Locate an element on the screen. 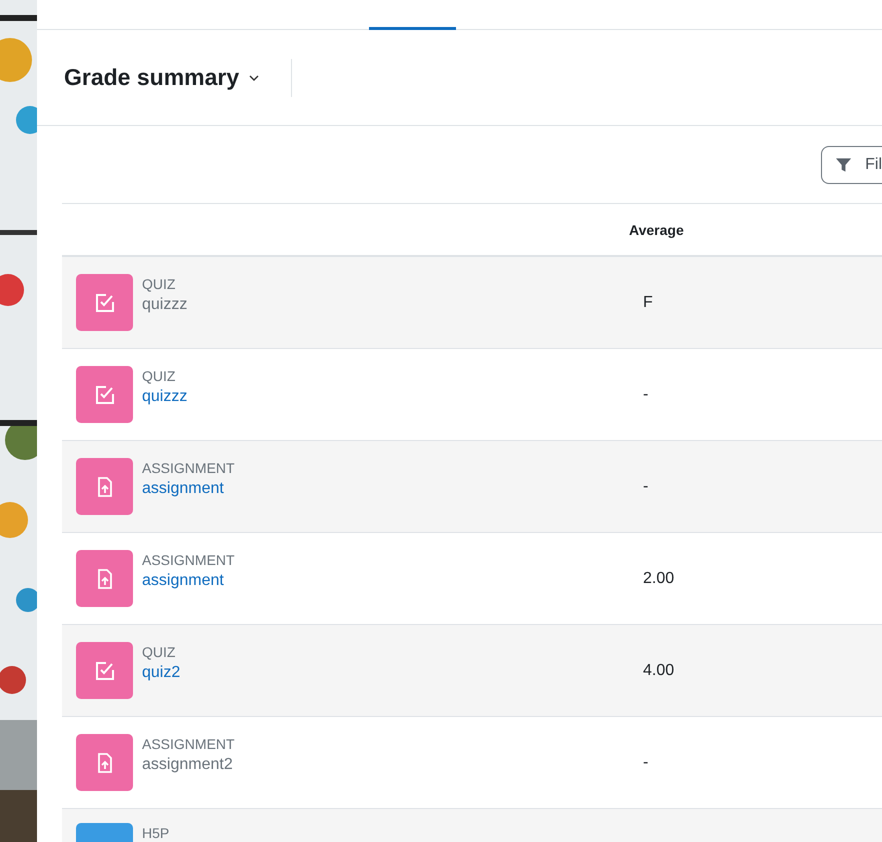 This screenshot has width=882, height=842. activity-name: assignment2 is located at coordinates (188, 765).